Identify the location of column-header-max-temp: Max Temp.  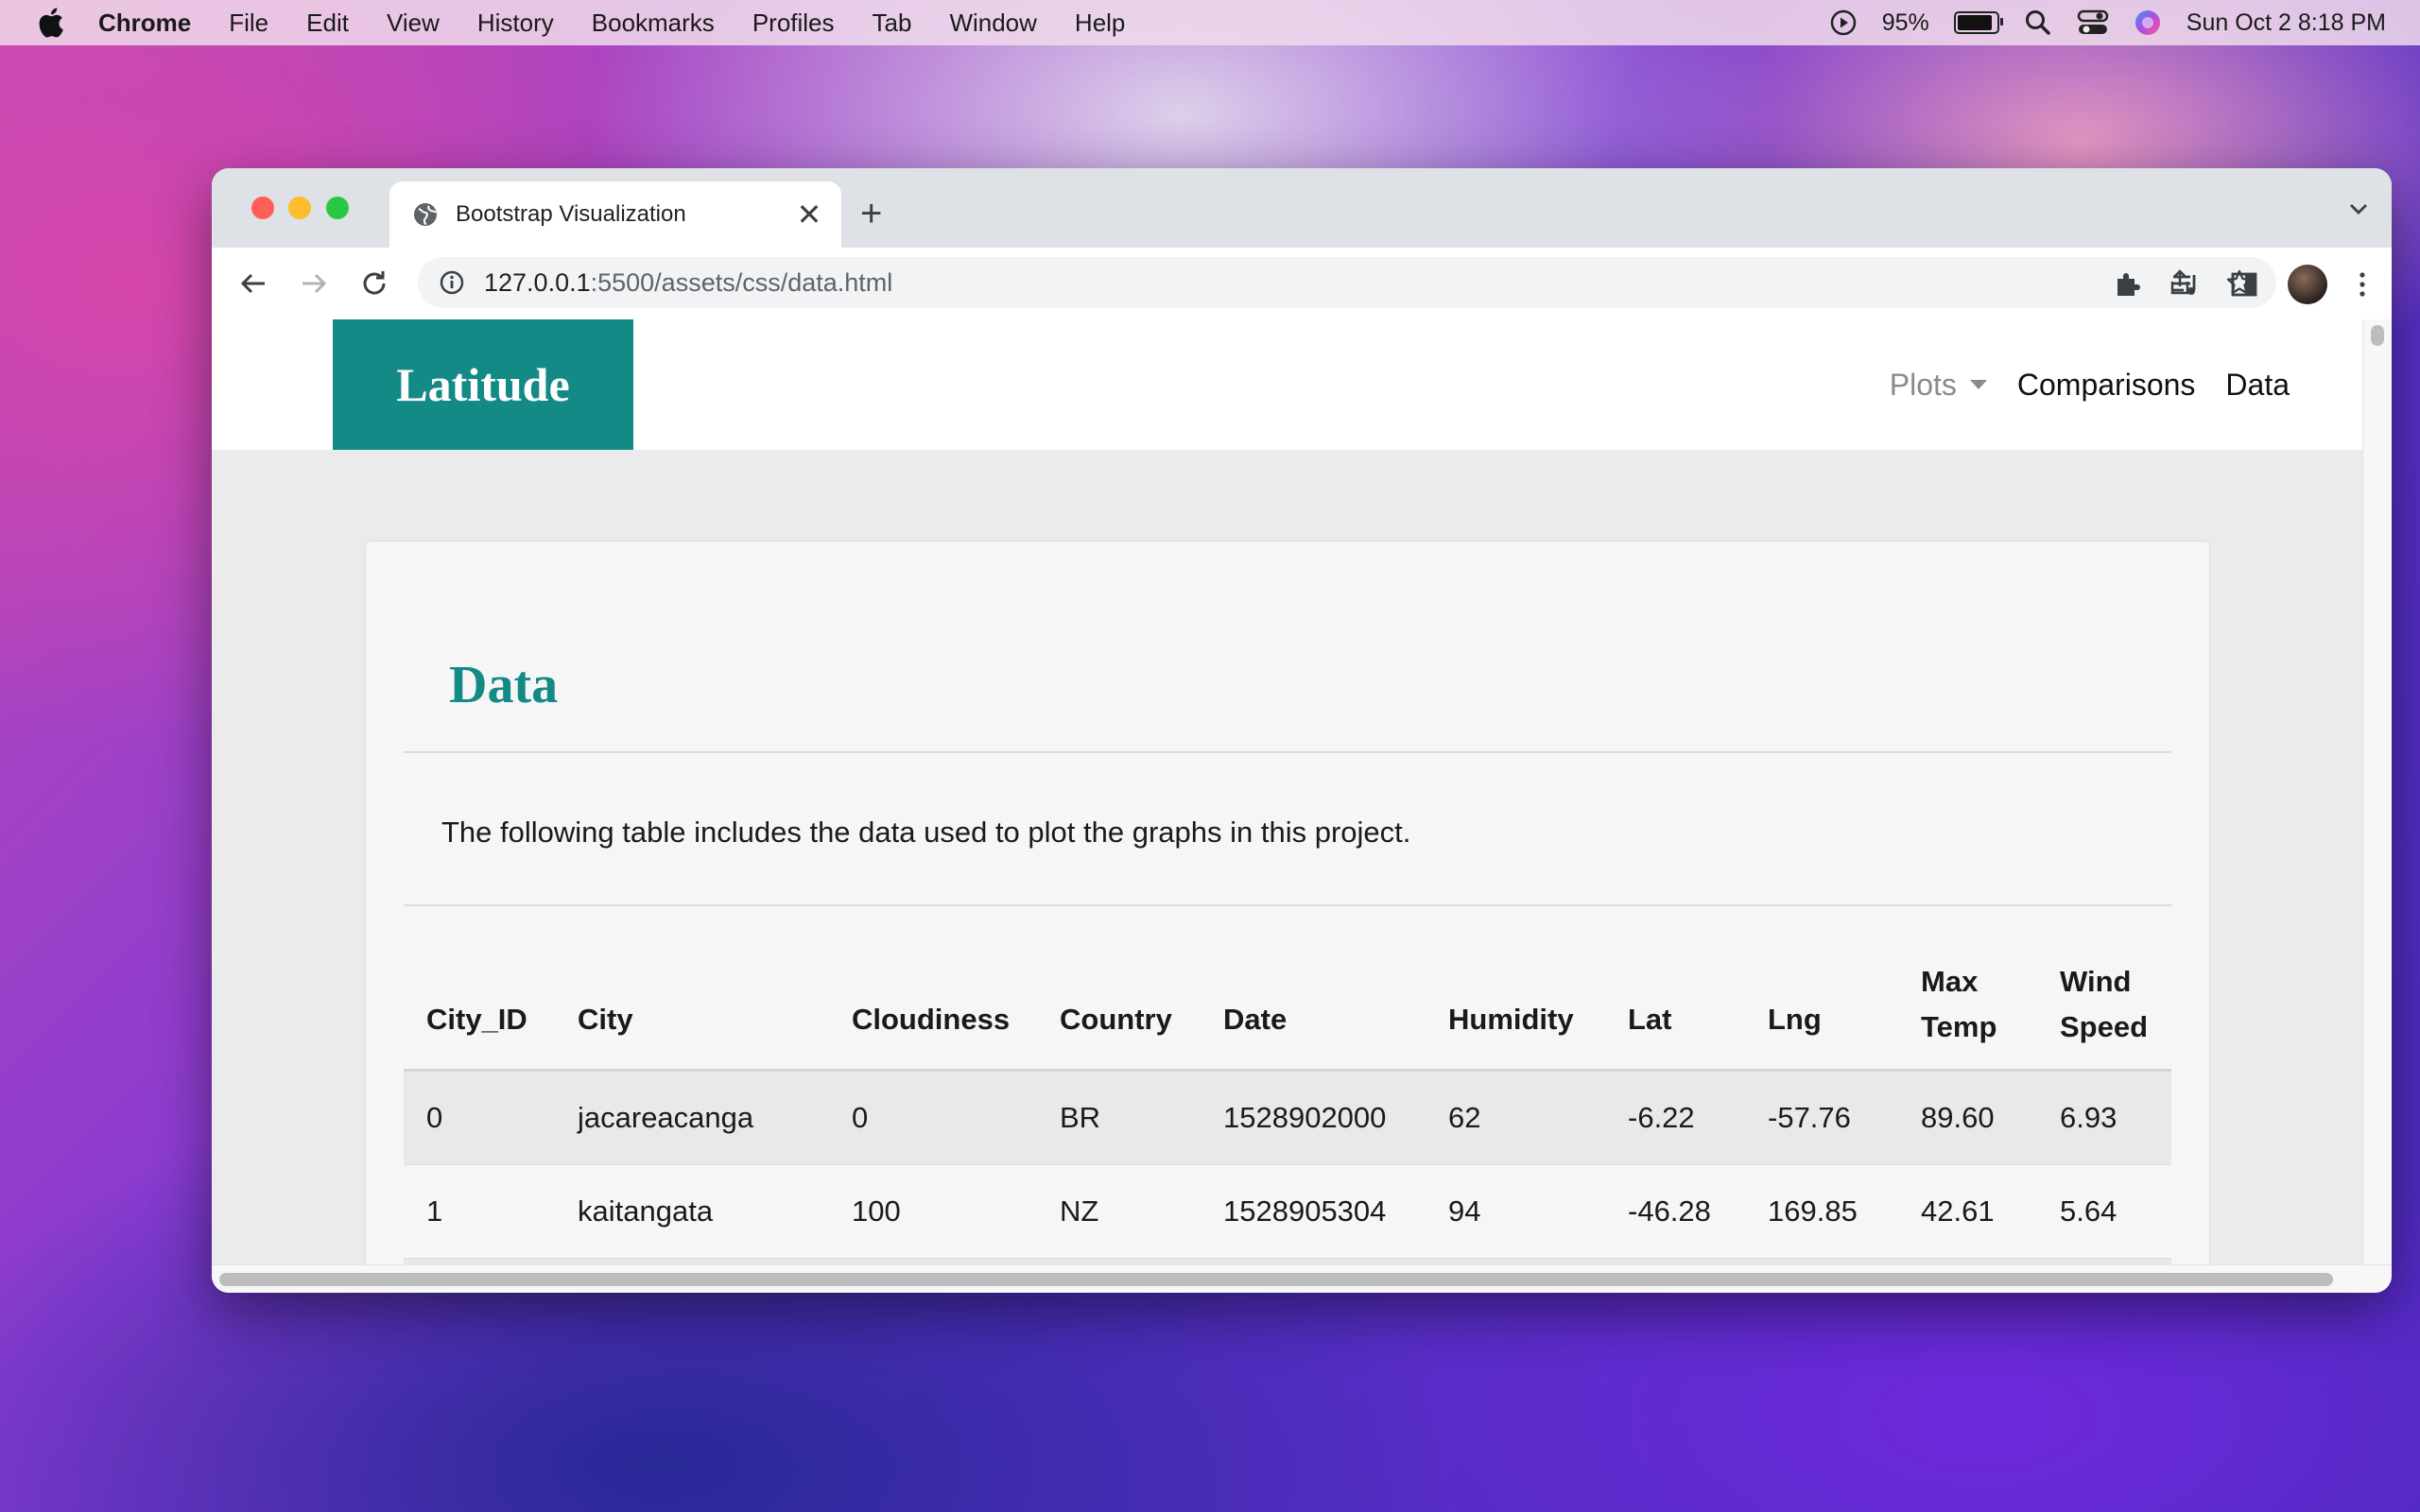
(1968, 989).